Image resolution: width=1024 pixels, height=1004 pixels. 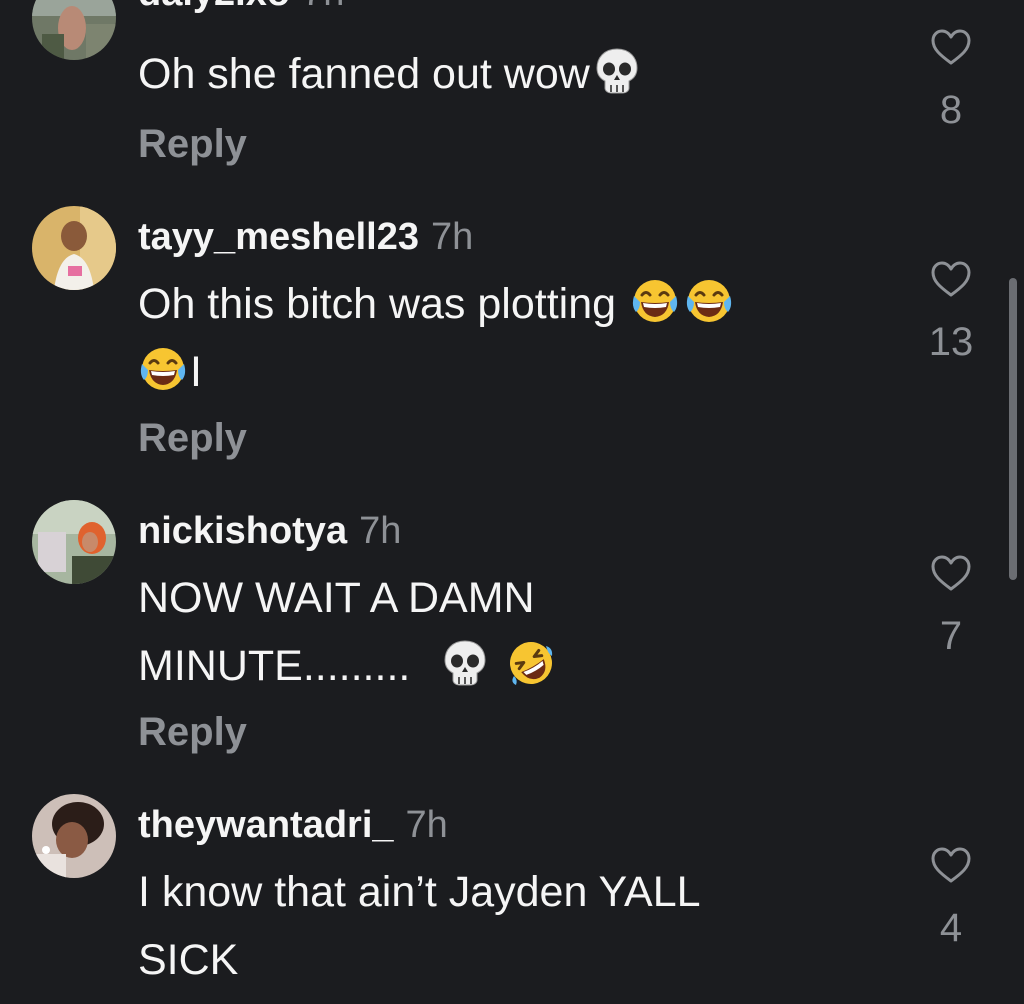 I want to click on like-area: 13, so click(x=951, y=312).